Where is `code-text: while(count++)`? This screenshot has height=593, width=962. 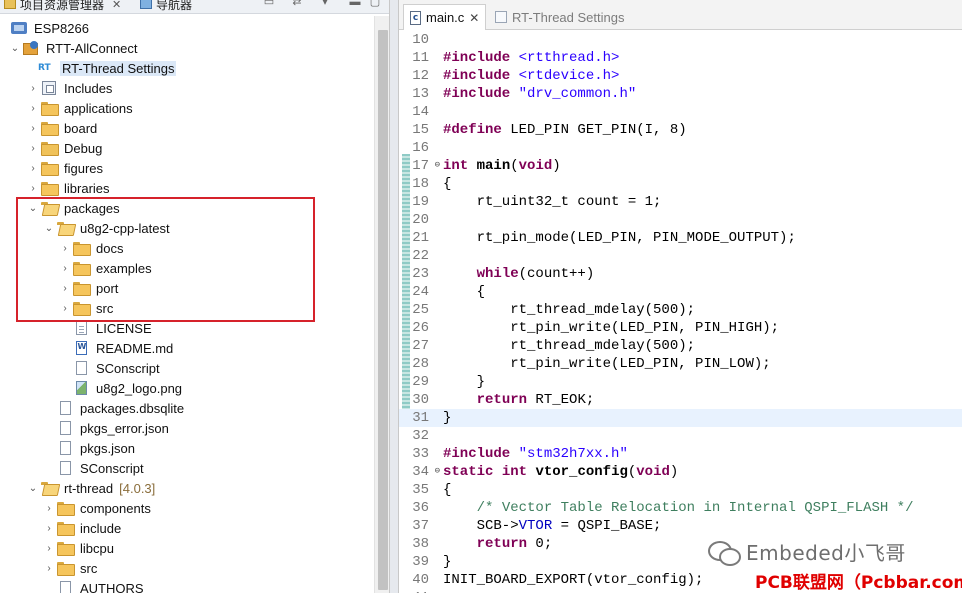 code-text: while(count++) is located at coordinates (535, 274).